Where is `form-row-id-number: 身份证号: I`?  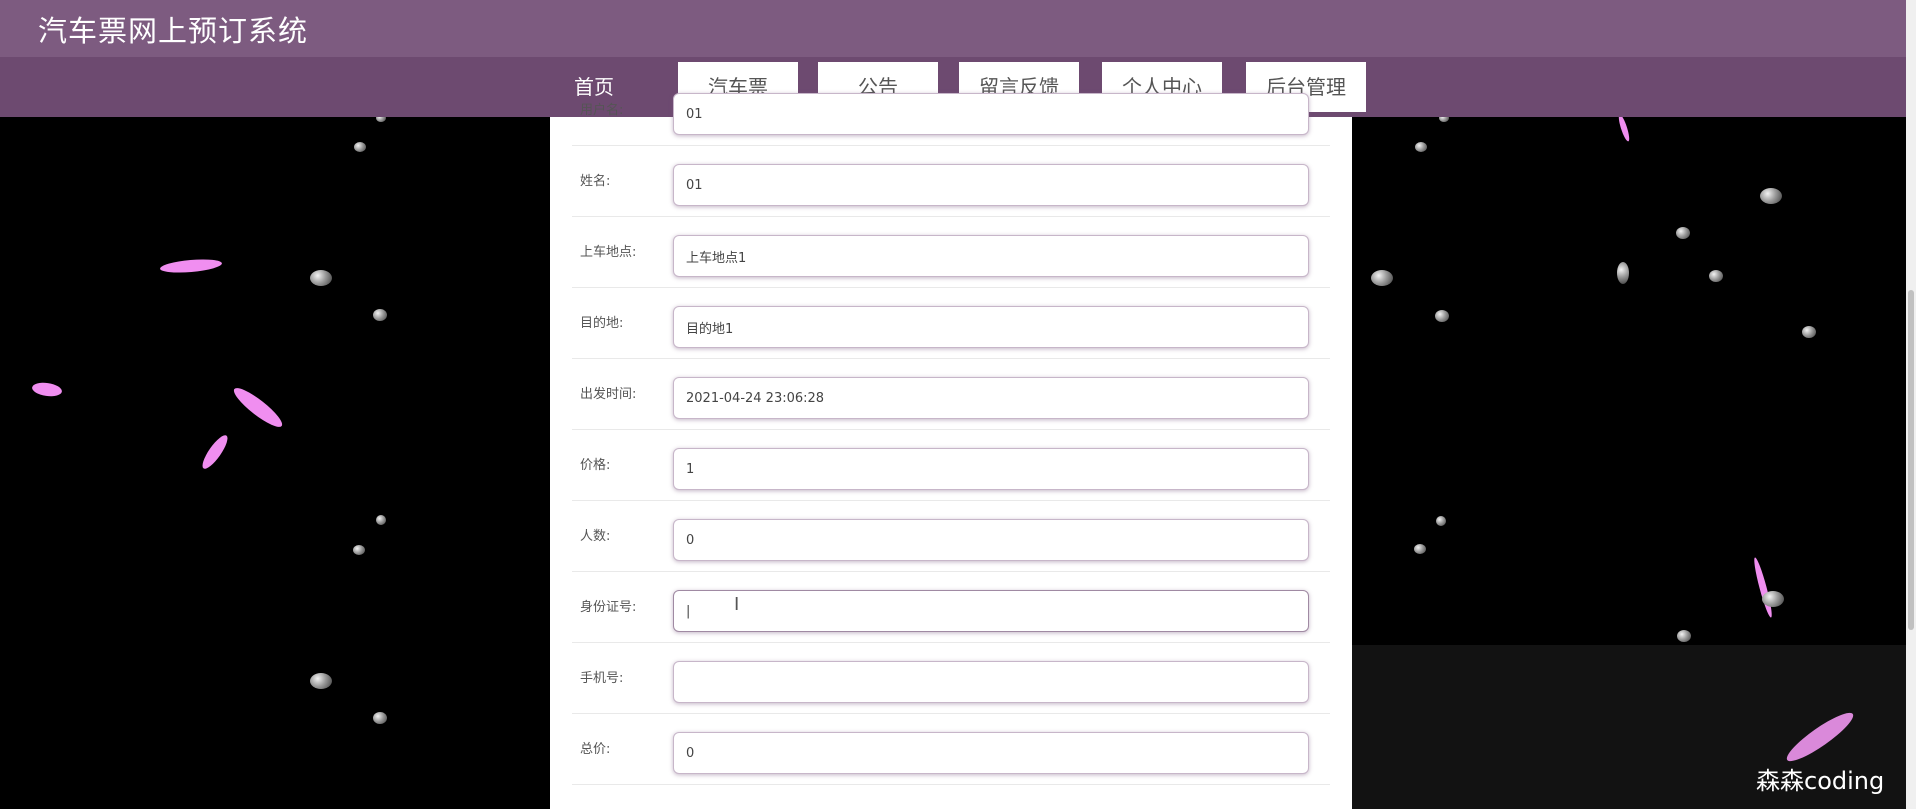 form-row-id-number: 身份证号: I is located at coordinates (951, 607).